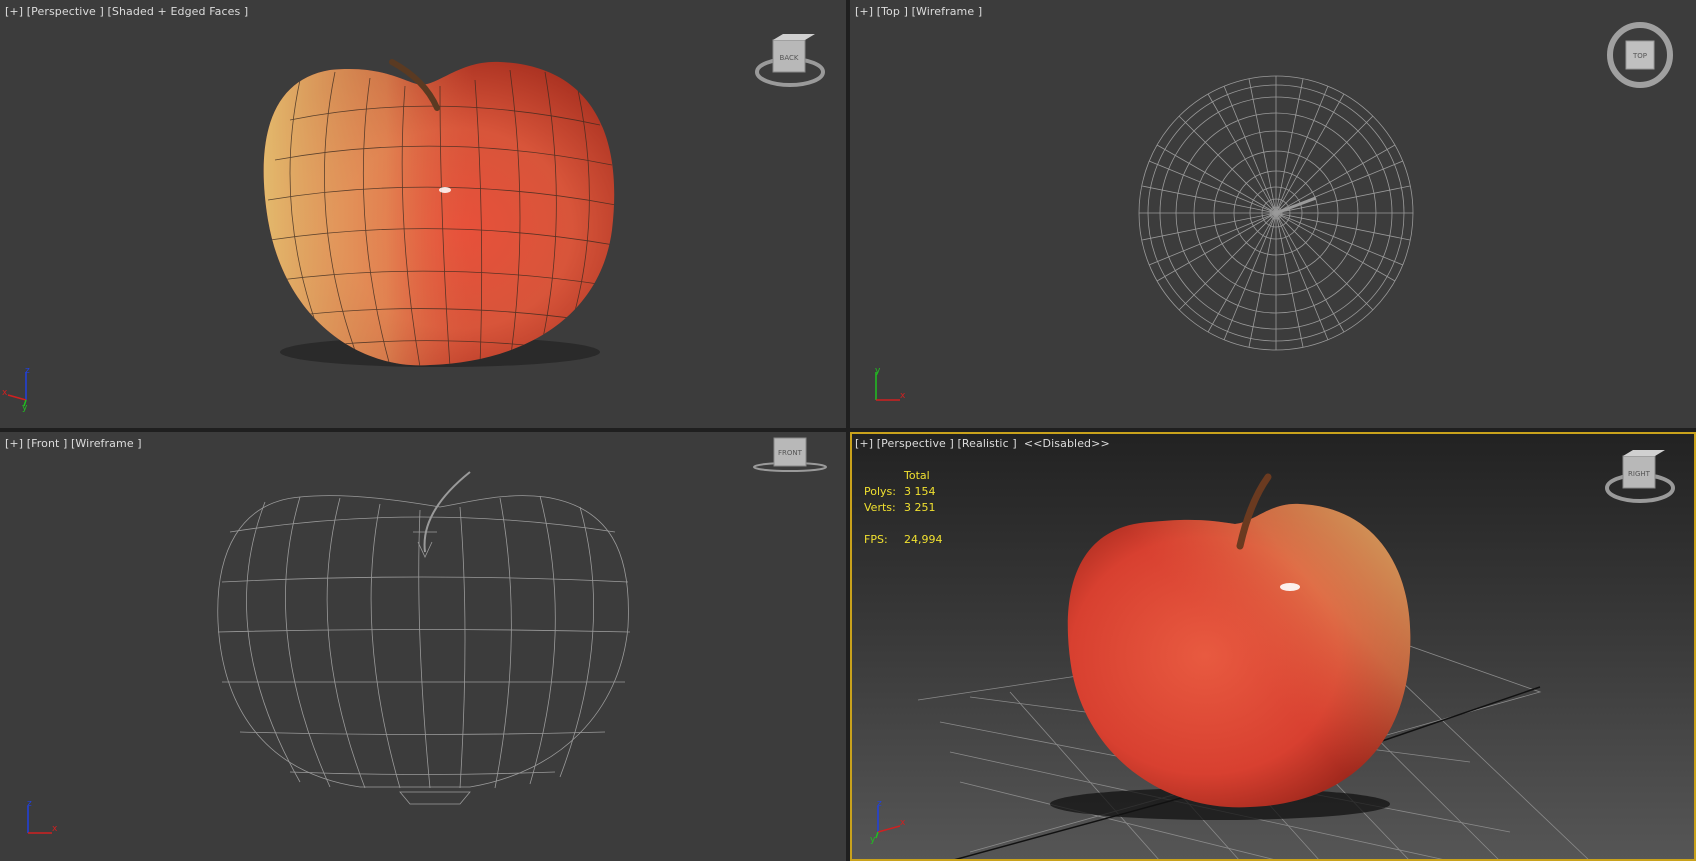 This screenshot has width=1696, height=861. Describe the element at coordinates (890, 383) in the screenshot. I see `axis-tripod: y x` at that location.